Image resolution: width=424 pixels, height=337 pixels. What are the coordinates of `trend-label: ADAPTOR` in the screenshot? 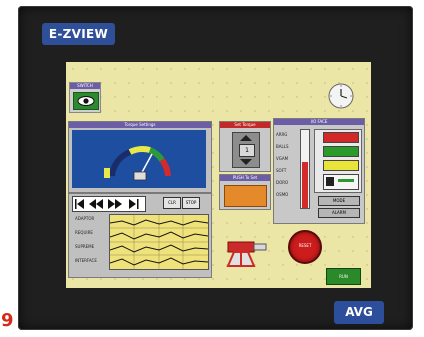 It's located at (85, 218).